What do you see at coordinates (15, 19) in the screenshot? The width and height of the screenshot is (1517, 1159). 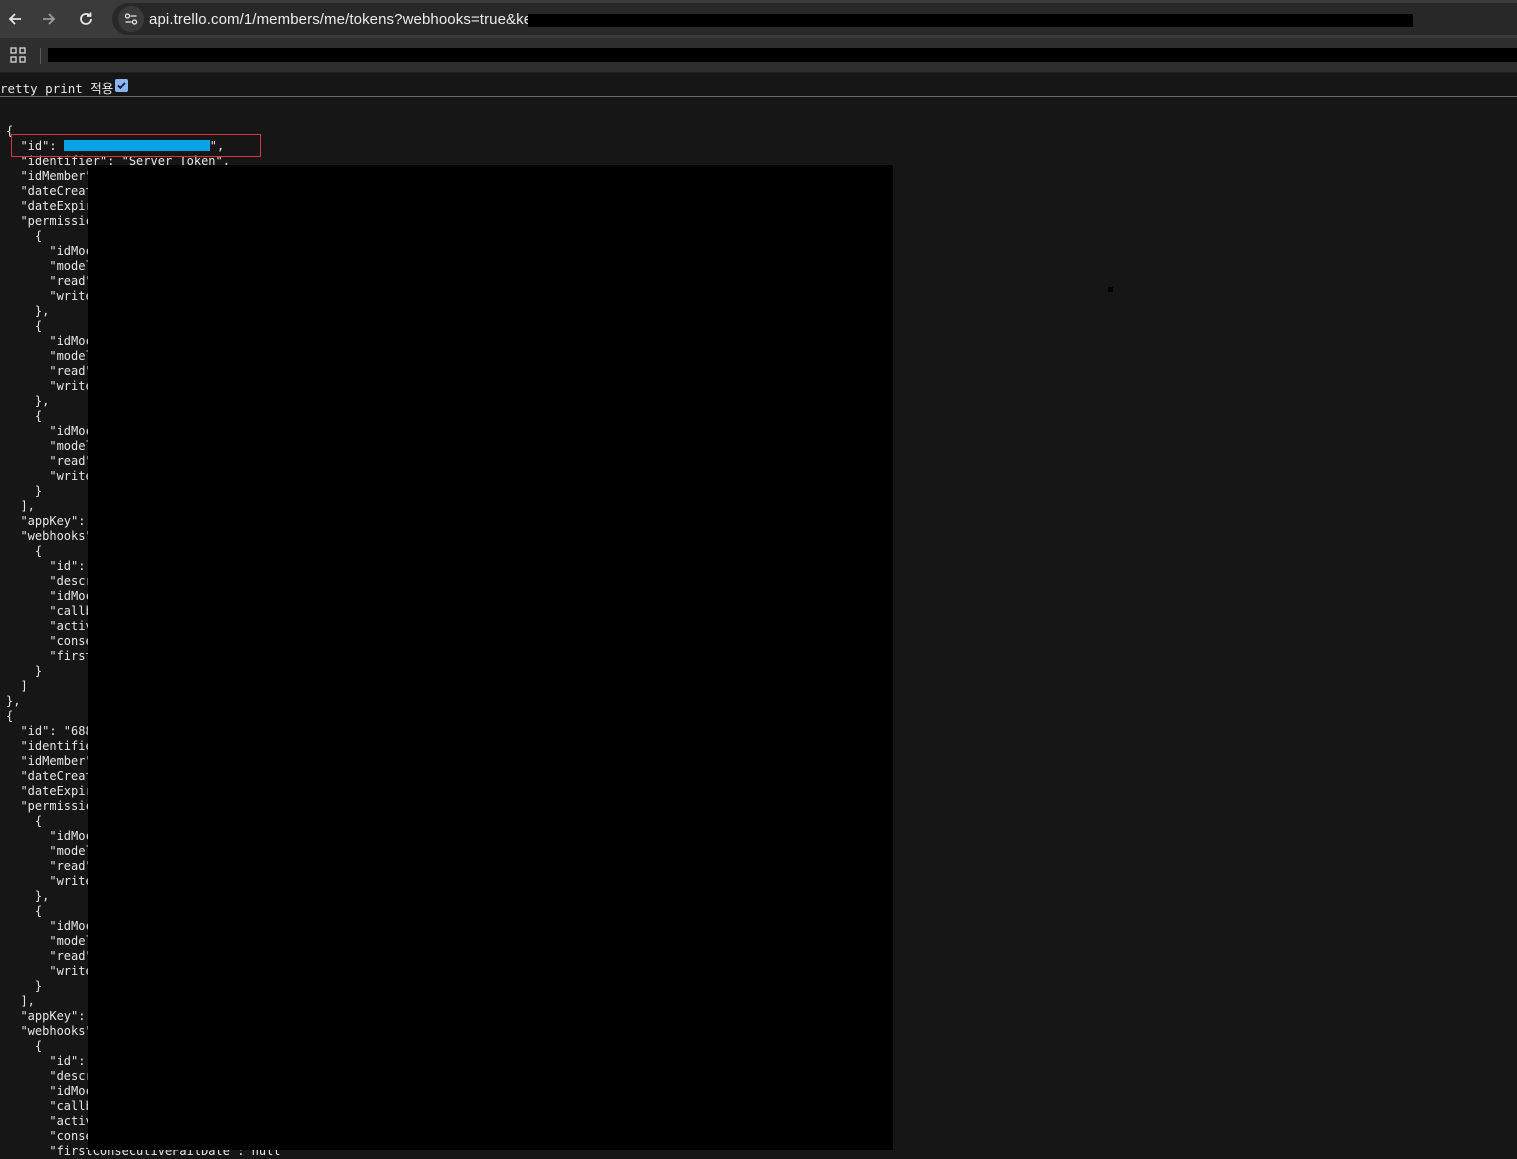 I see `back-arrow-icon` at bounding box center [15, 19].